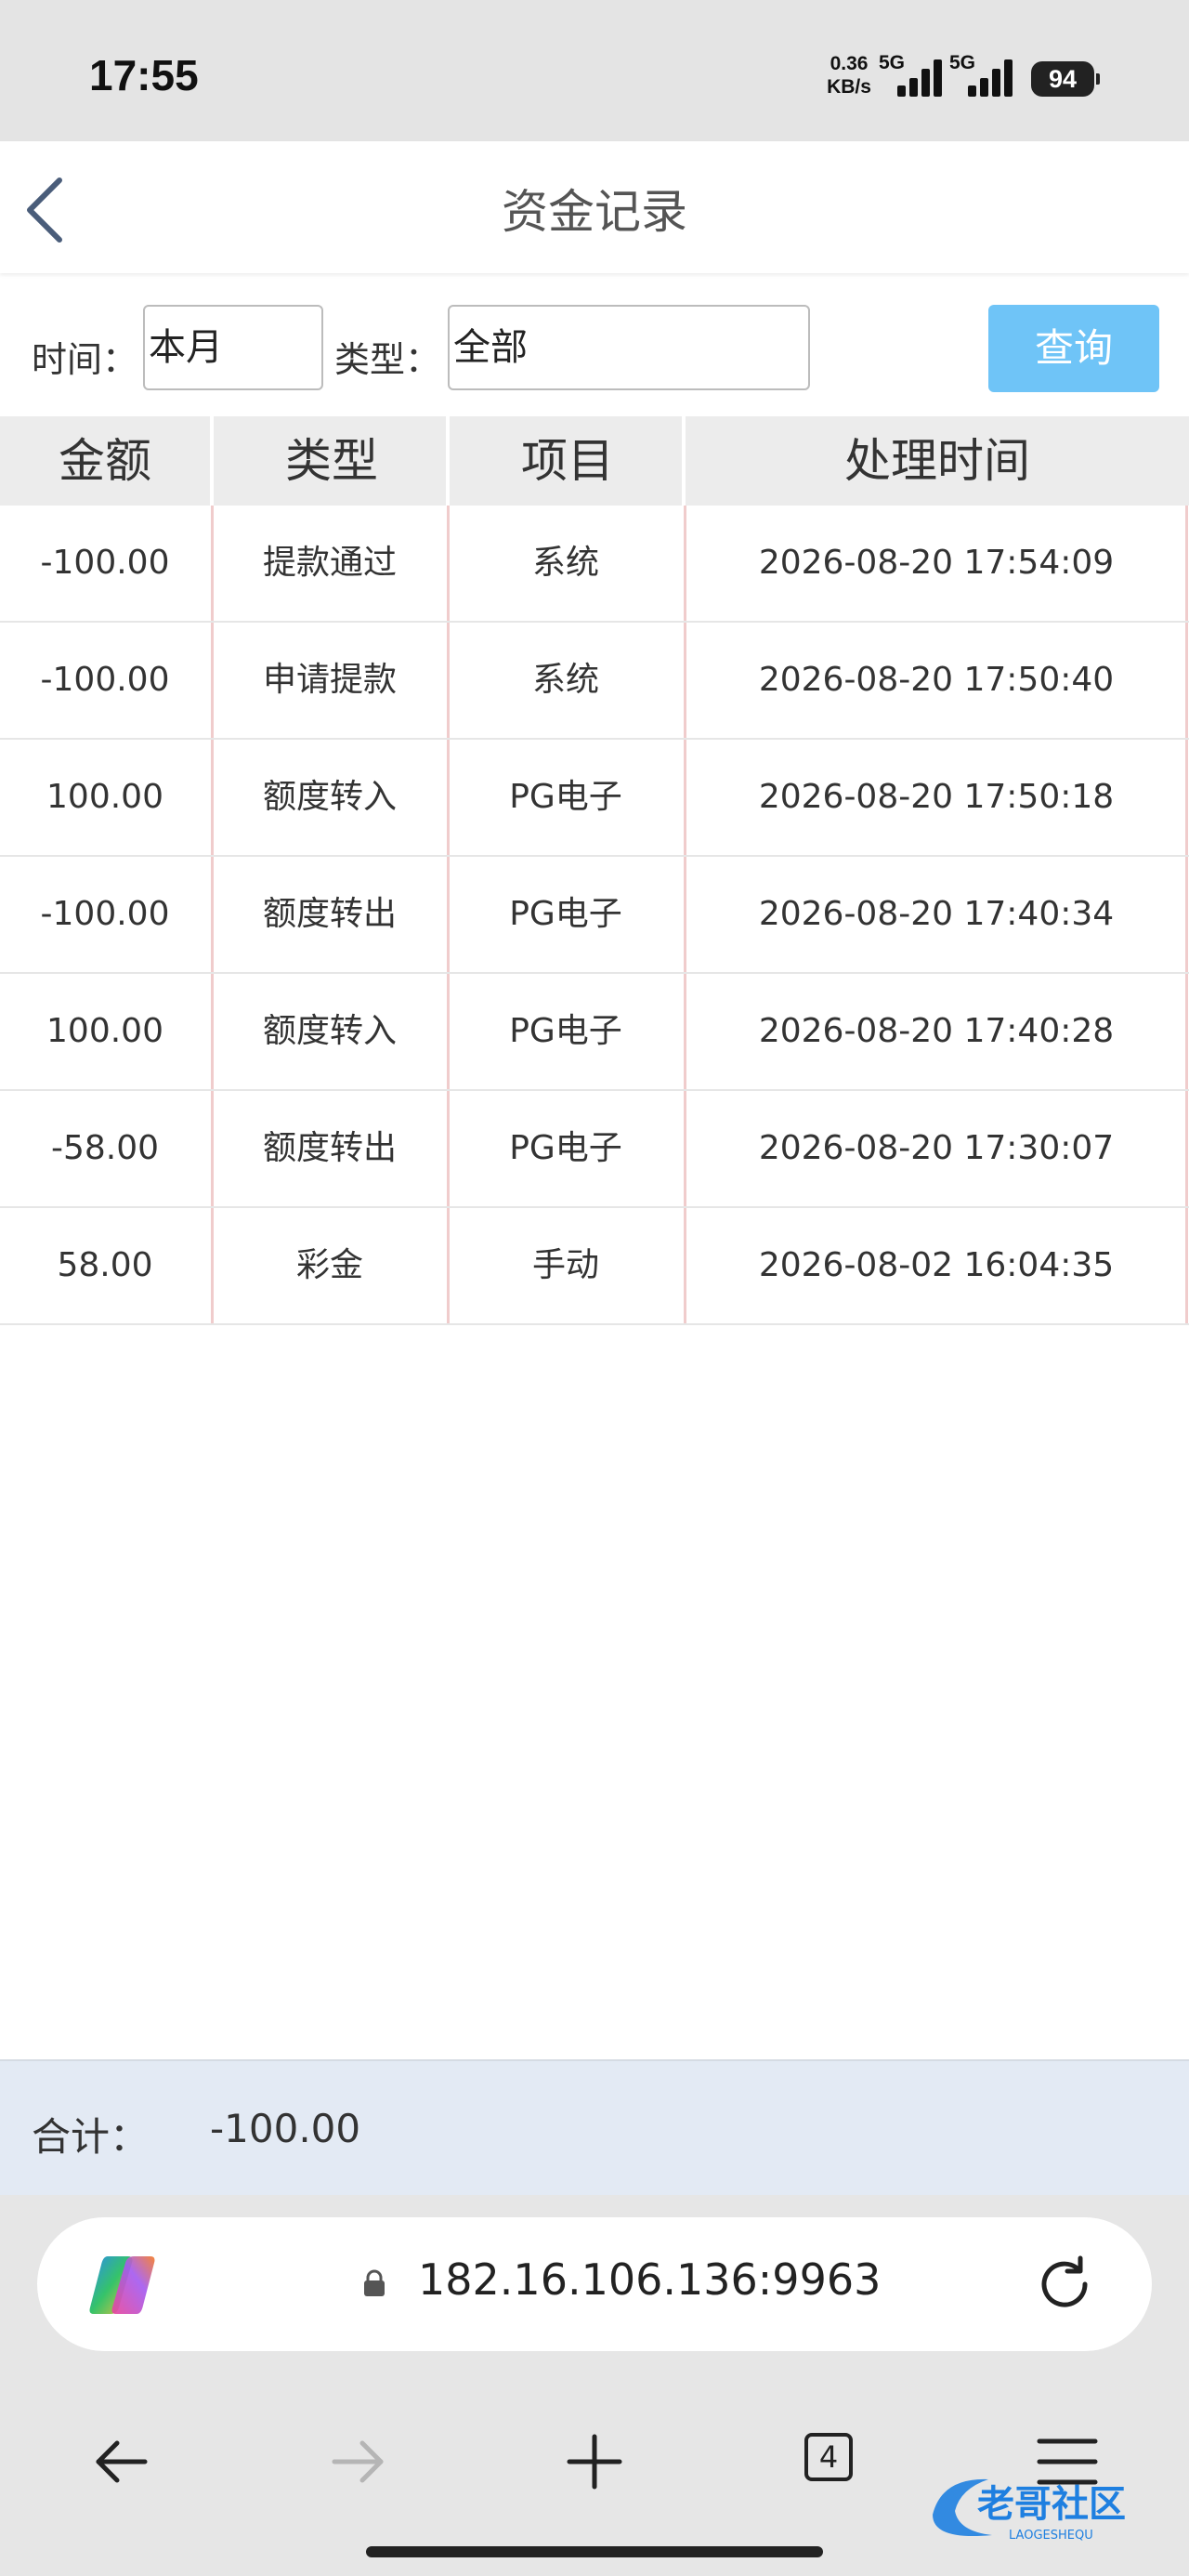 The image size is (1189, 2576). I want to click on cell-type: 申请提款, so click(329, 680).